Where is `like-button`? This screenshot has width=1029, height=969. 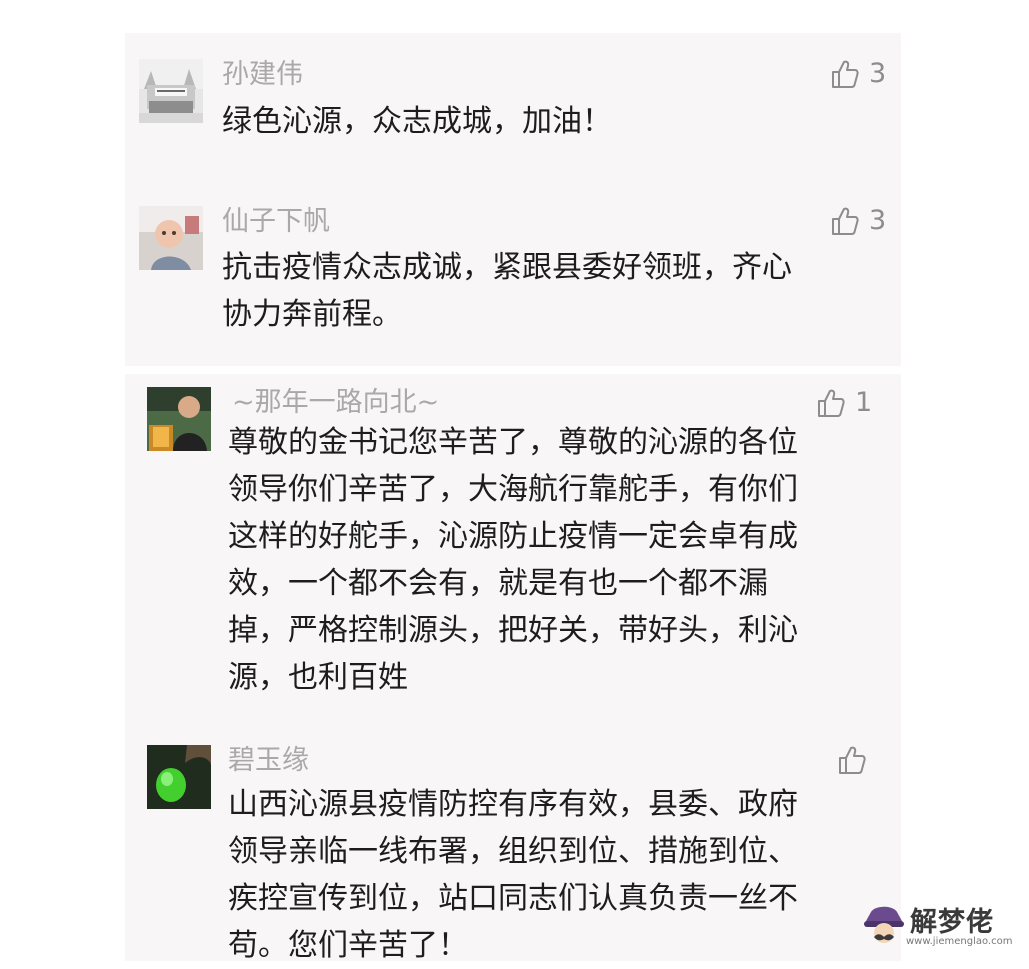 like-button is located at coordinates (856, 760).